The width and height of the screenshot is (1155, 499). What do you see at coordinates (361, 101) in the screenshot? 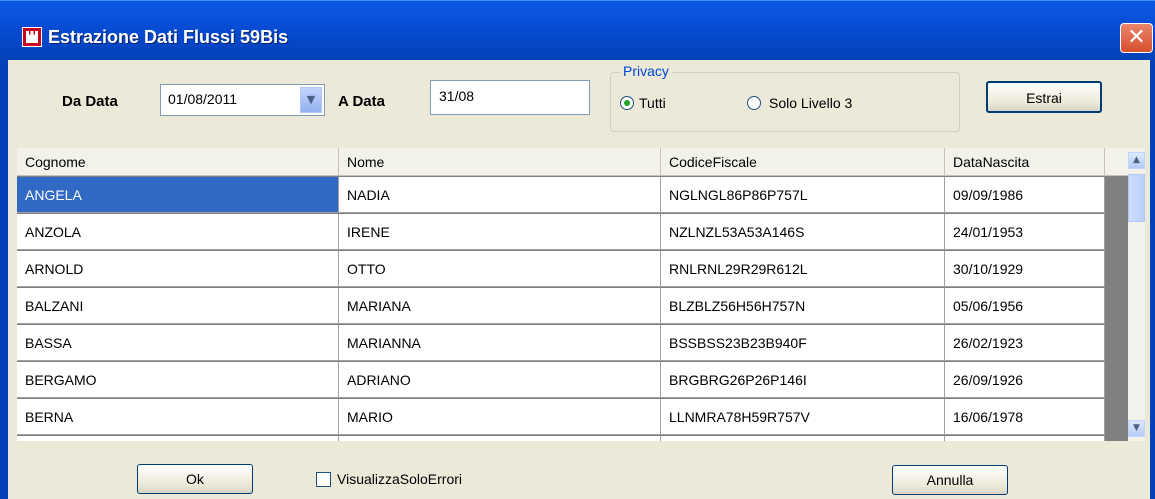
I see `a-data-label: A Data` at bounding box center [361, 101].